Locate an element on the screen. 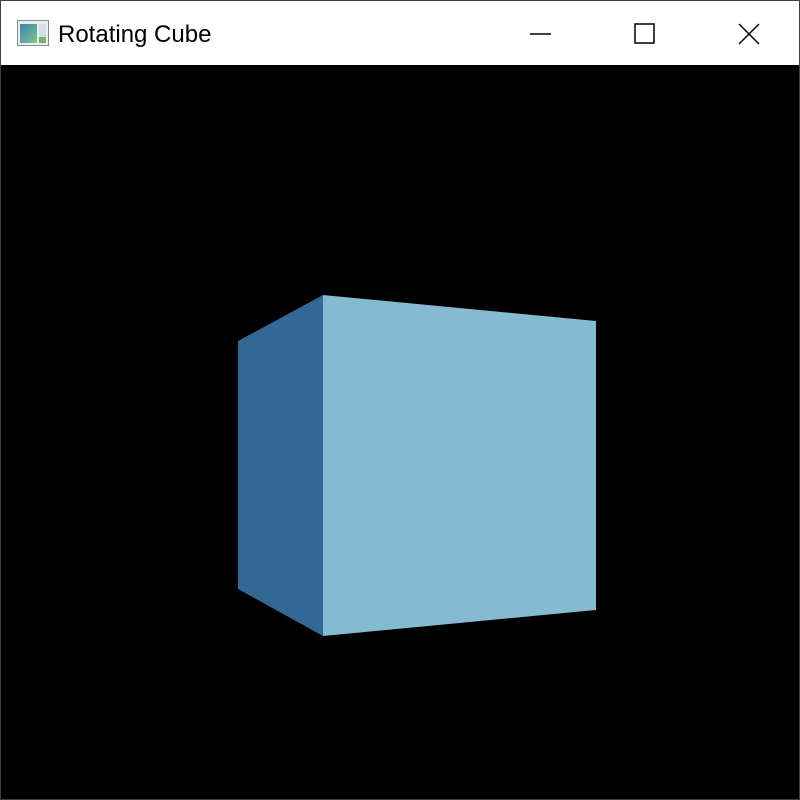  minimize-button is located at coordinates (540, 33).